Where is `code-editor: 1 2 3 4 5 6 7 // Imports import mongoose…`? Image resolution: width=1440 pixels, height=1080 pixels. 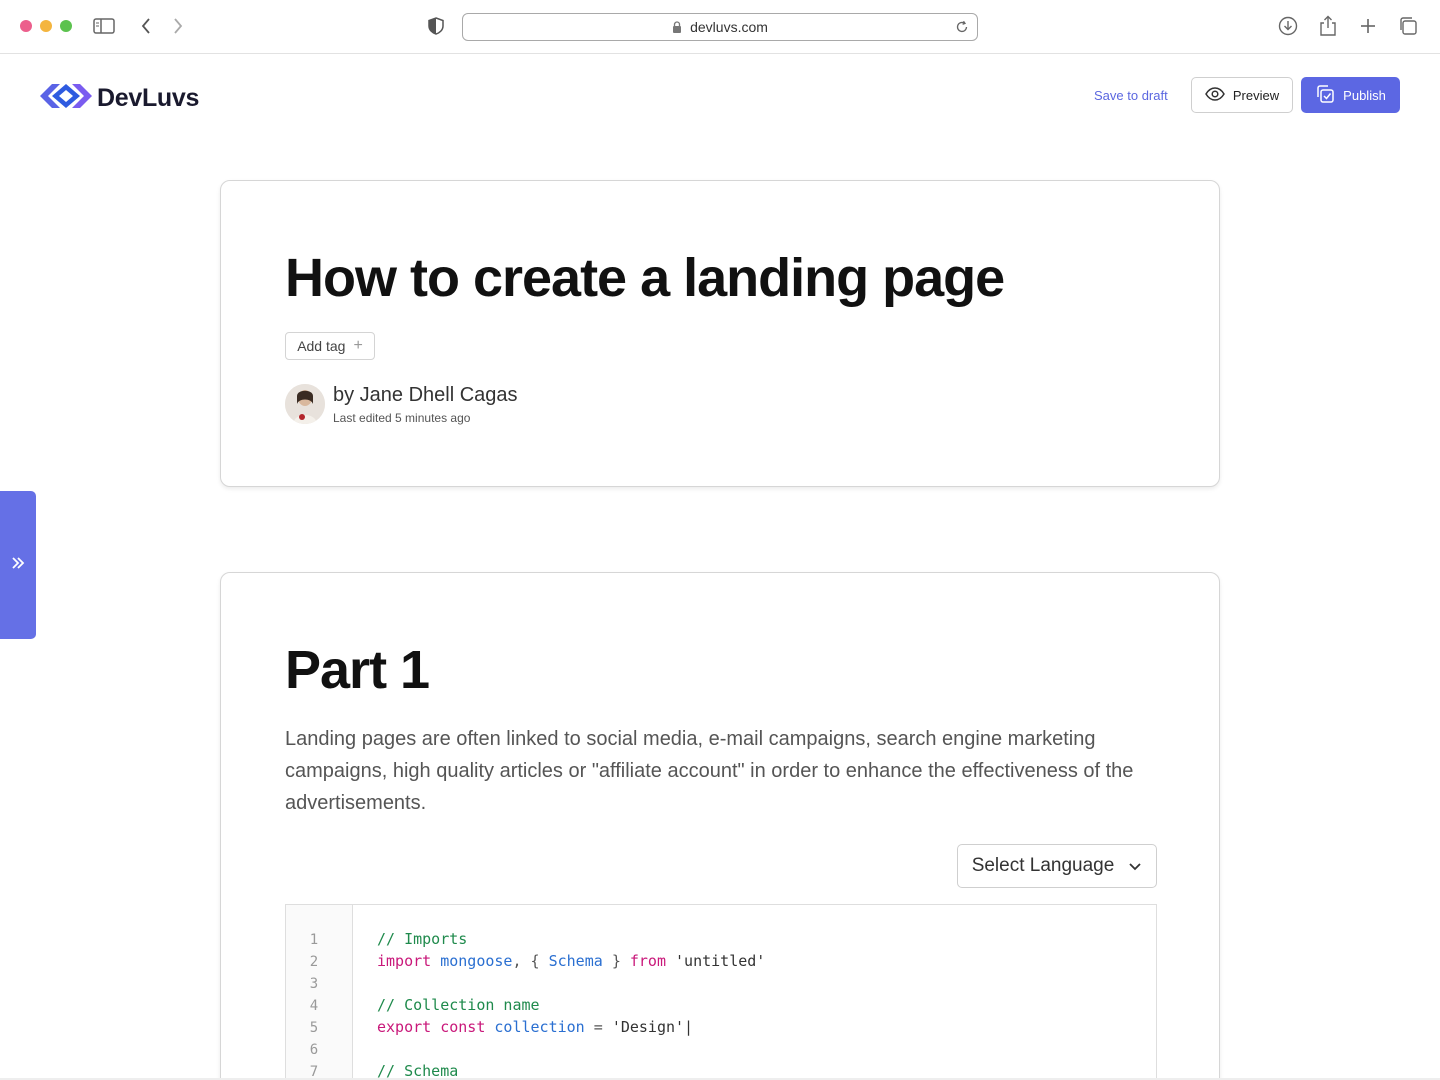
code-editor: 1 2 3 4 5 6 7 // Imports import mongoose… is located at coordinates (721, 992).